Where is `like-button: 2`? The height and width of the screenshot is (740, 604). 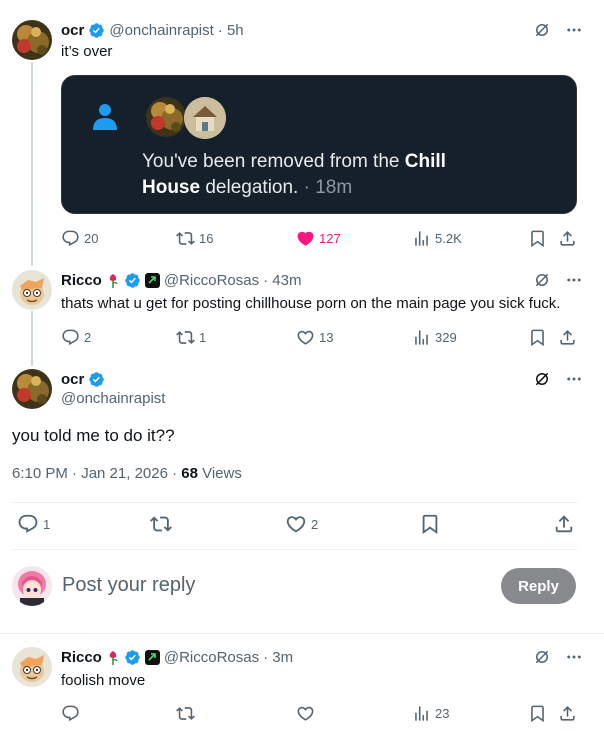 like-button: 2 is located at coordinates (301, 524).